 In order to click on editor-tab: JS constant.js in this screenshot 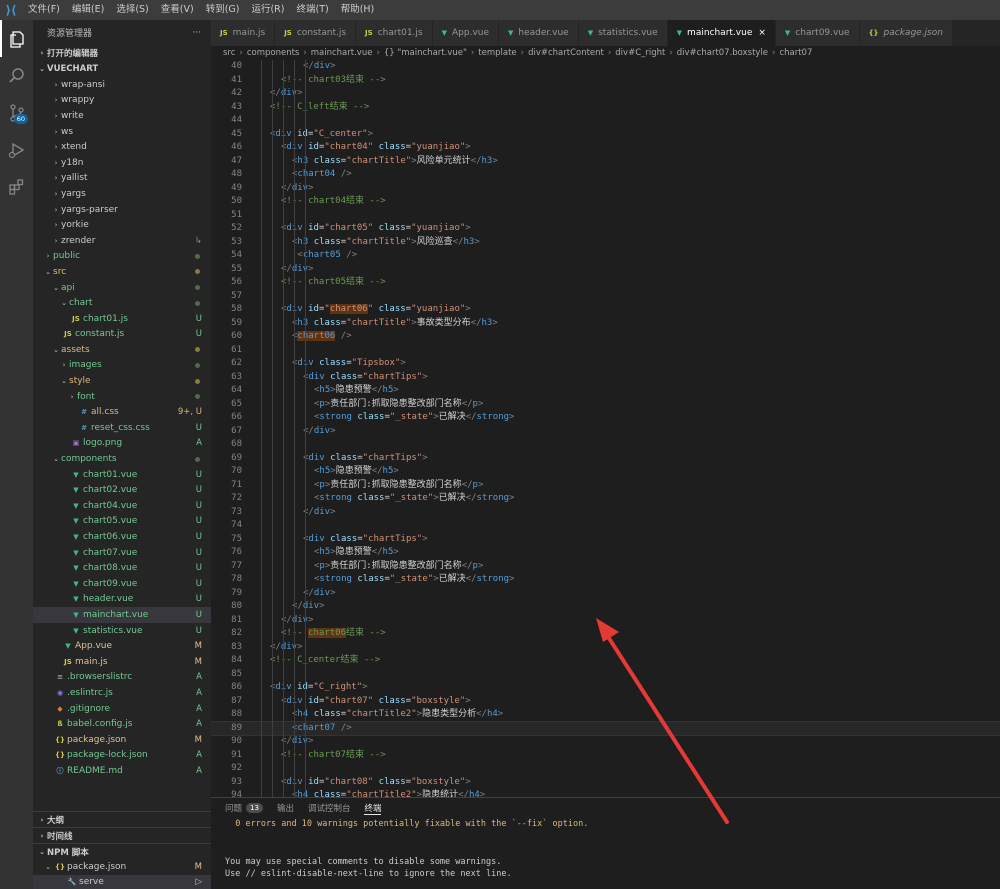, I will do `click(316, 33)`.